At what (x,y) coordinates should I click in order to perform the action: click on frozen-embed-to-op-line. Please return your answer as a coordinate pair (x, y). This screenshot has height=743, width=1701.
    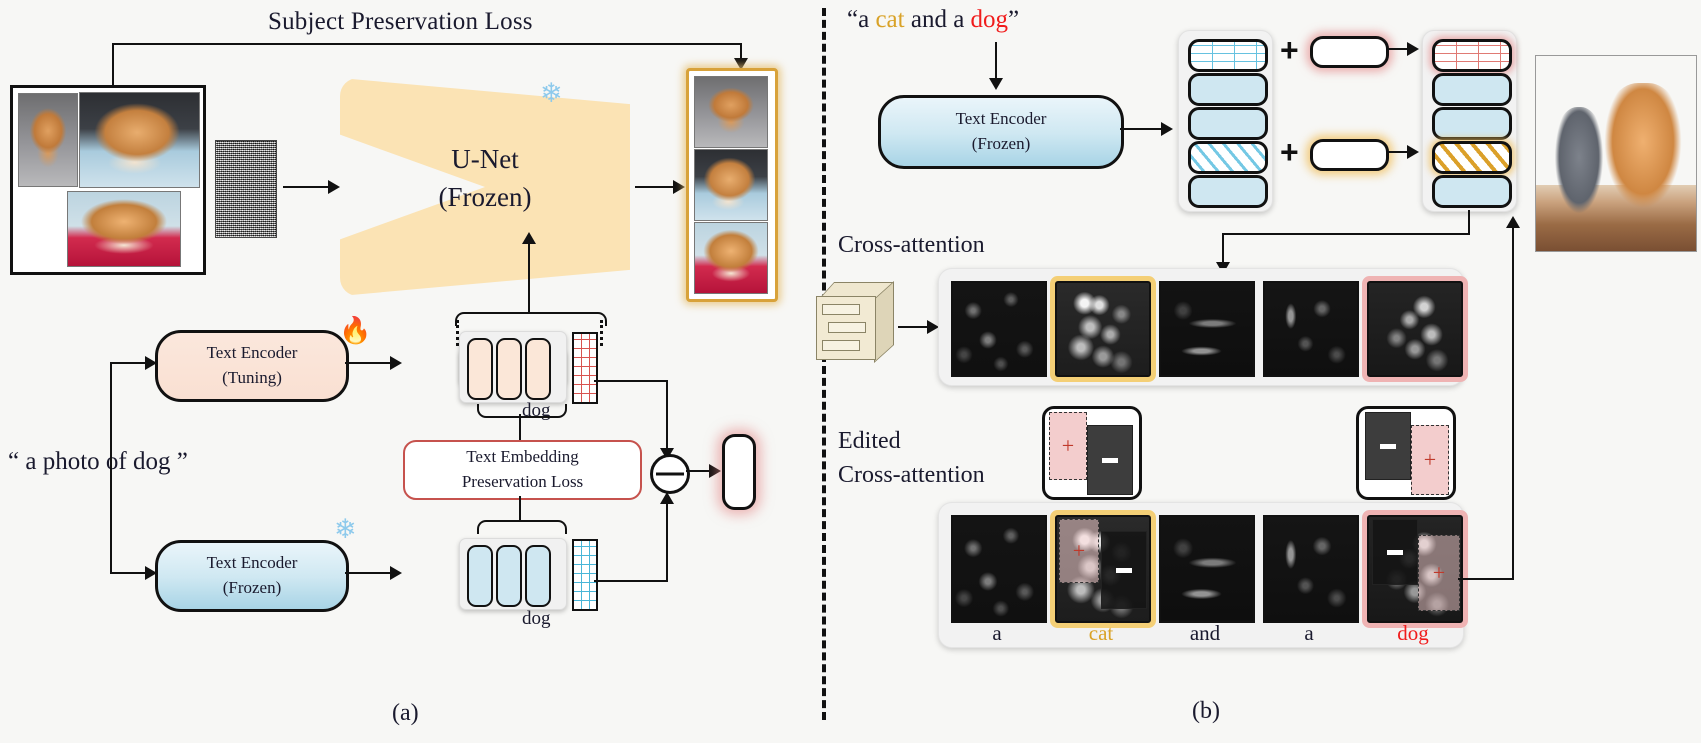
    Looking at the image, I should click on (631, 581).